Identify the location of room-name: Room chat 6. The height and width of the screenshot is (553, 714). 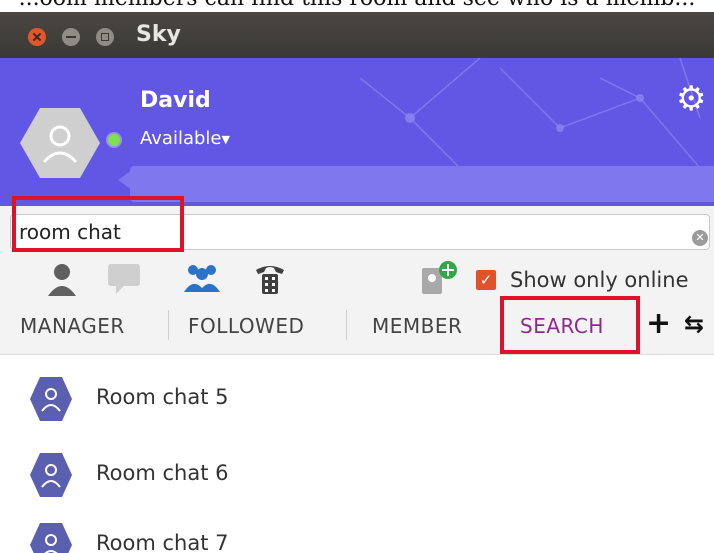
(162, 473).